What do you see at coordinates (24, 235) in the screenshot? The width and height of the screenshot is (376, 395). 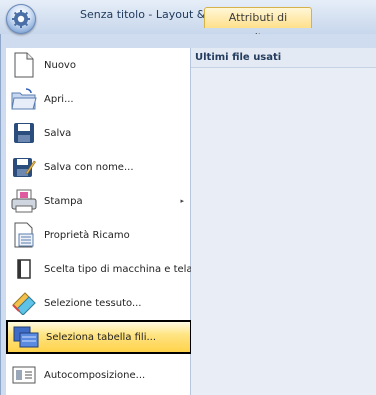 I see `embroidery-properties-icon` at bounding box center [24, 235].